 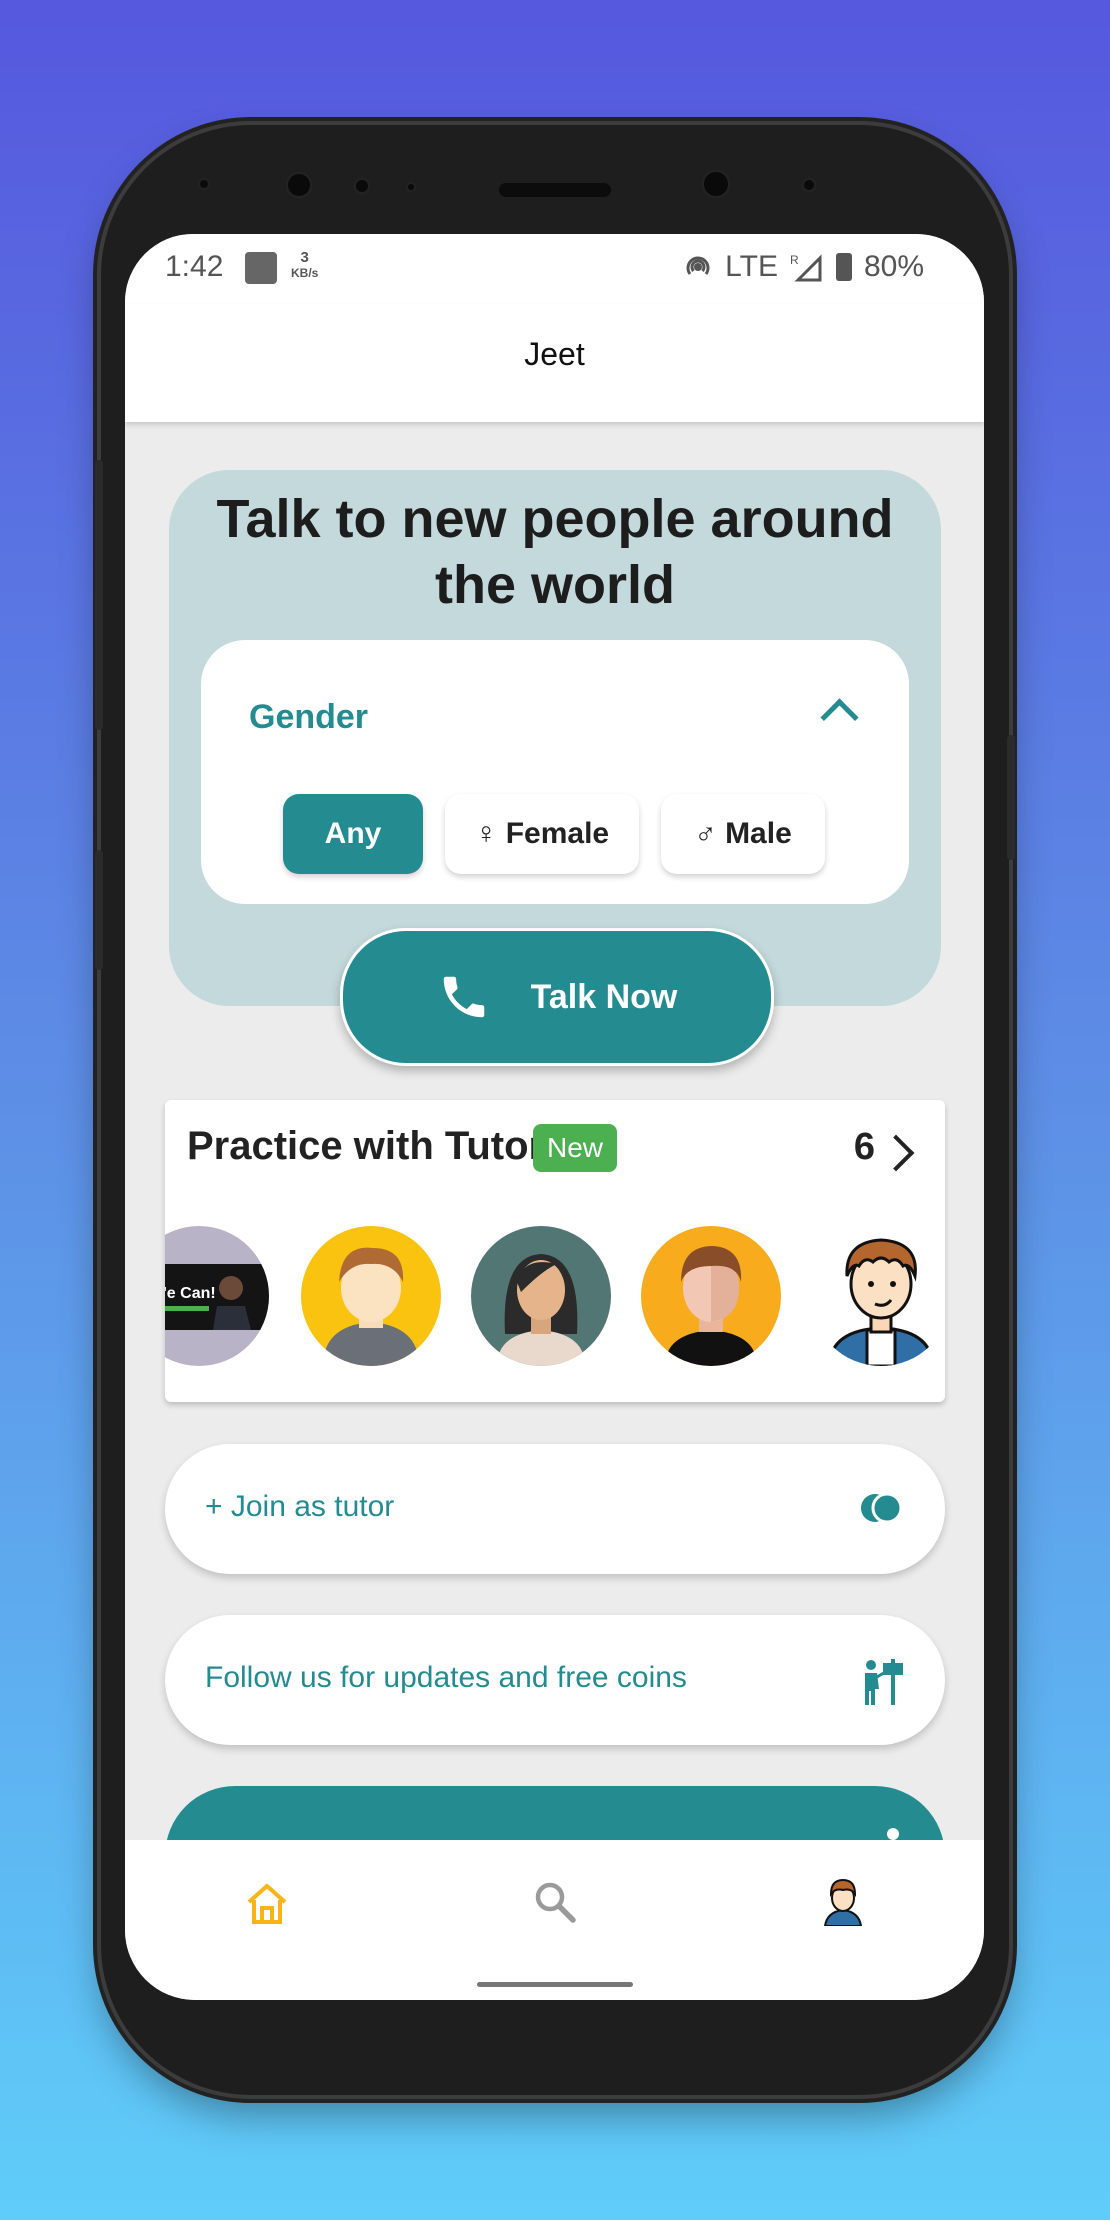 What do you see at coordinates (555, 1902) in the screenshot?
I see `search-icon` at bounding box center [555, 1902].